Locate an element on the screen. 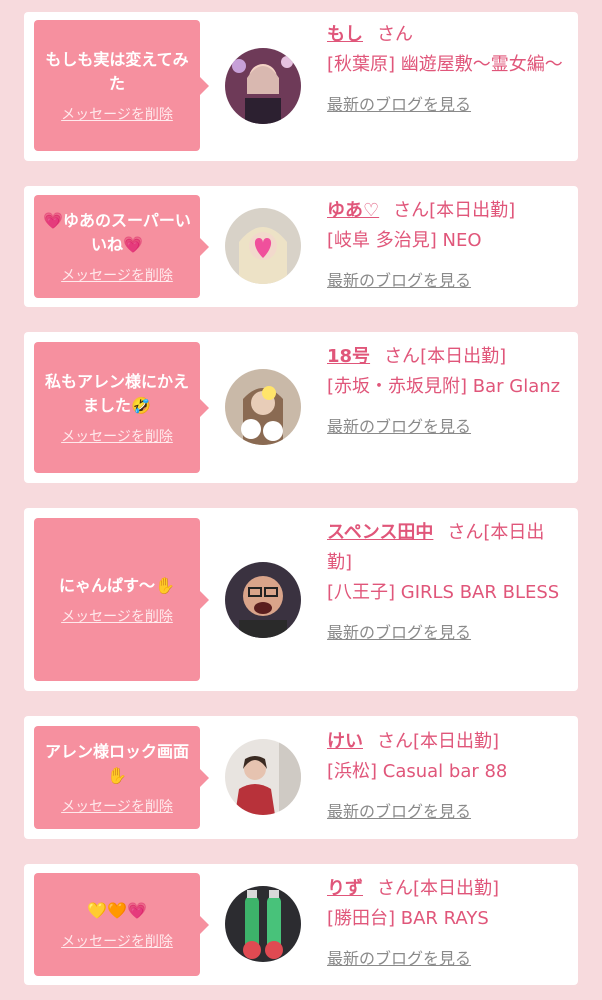 This screenshot has height=1000, width=602. message-bubble: もしも実は変えてみた メッセージを削除 is located at coordinates (121, 85).